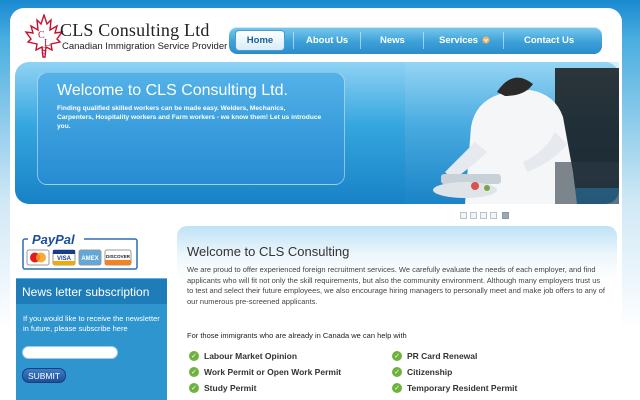 This screenshot has width=640, height=400. I want to click on newsletter-submit-button: SUBMIT, so click(44, 375).